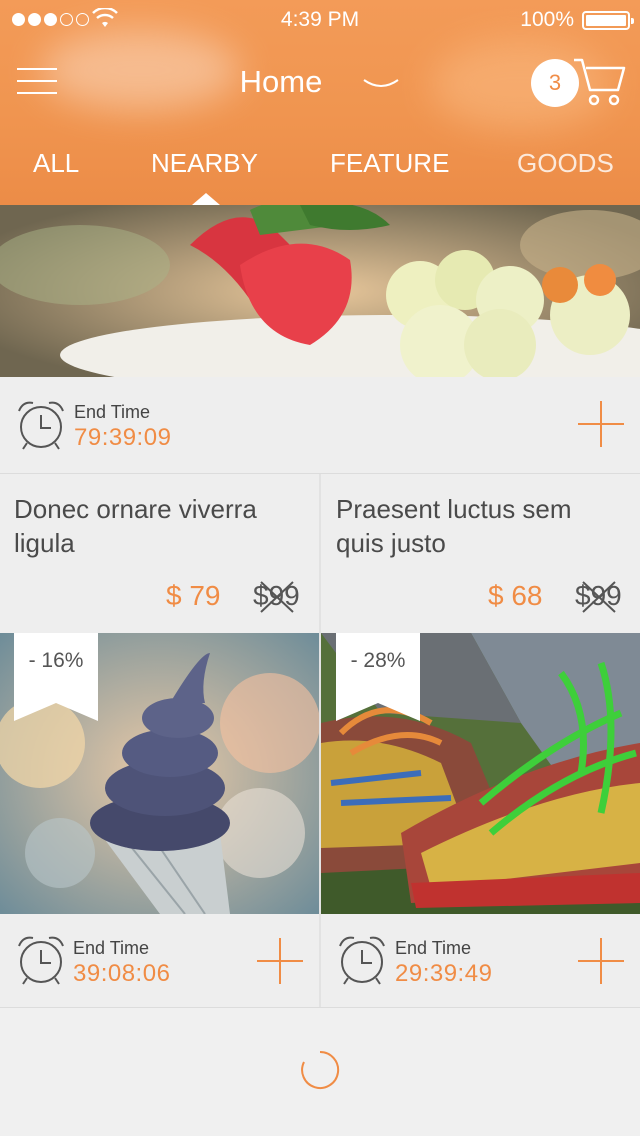 The height and width of the screenshot is (1136, 640). I want to click on end-time-value: 29:39:49, so click(444, 973).